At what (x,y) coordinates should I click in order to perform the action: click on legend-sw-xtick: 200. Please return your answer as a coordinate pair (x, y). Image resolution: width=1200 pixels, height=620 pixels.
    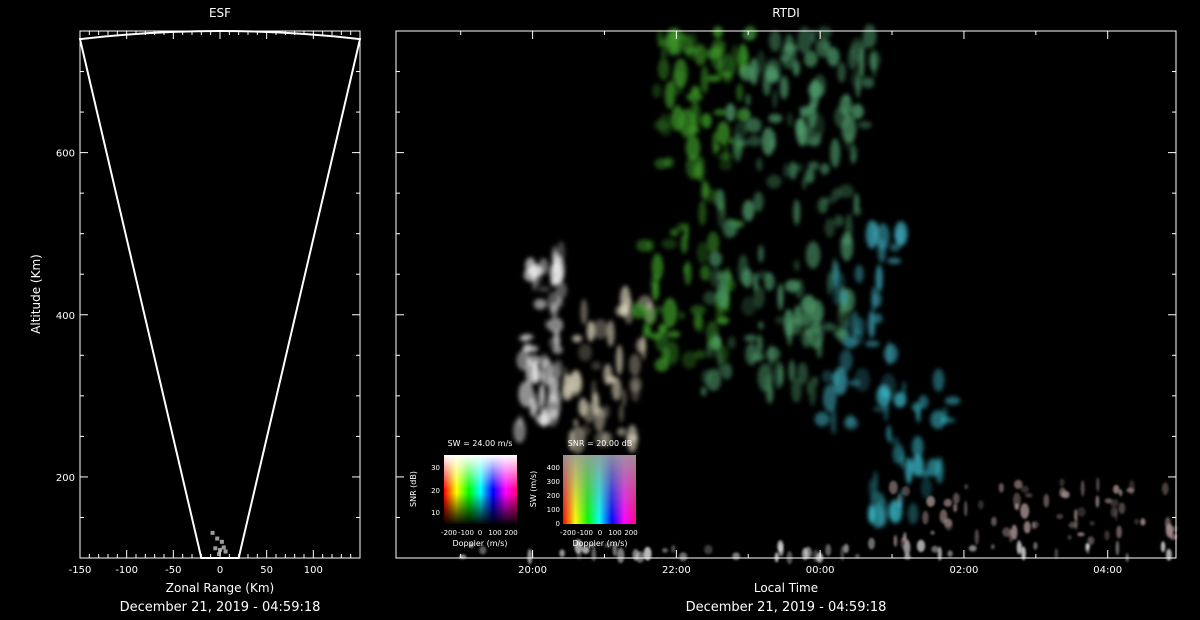
    Looking at the image, I should click on (510, 533).